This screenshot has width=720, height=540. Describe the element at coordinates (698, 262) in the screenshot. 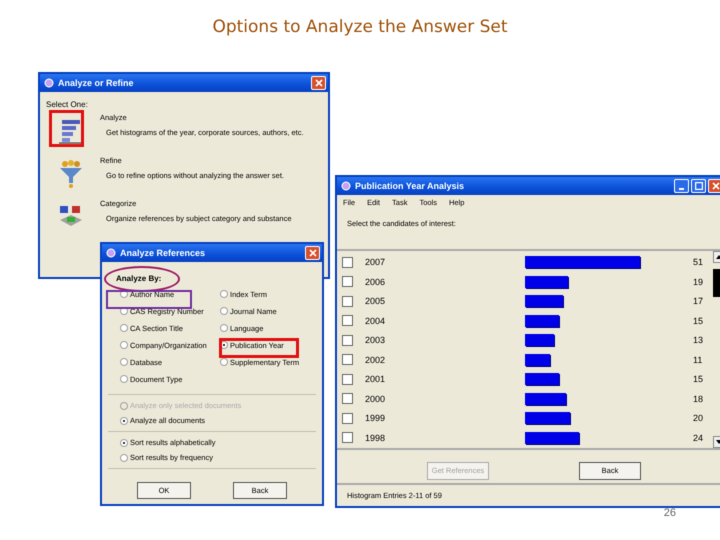

I see `count-label: 51` at that location.